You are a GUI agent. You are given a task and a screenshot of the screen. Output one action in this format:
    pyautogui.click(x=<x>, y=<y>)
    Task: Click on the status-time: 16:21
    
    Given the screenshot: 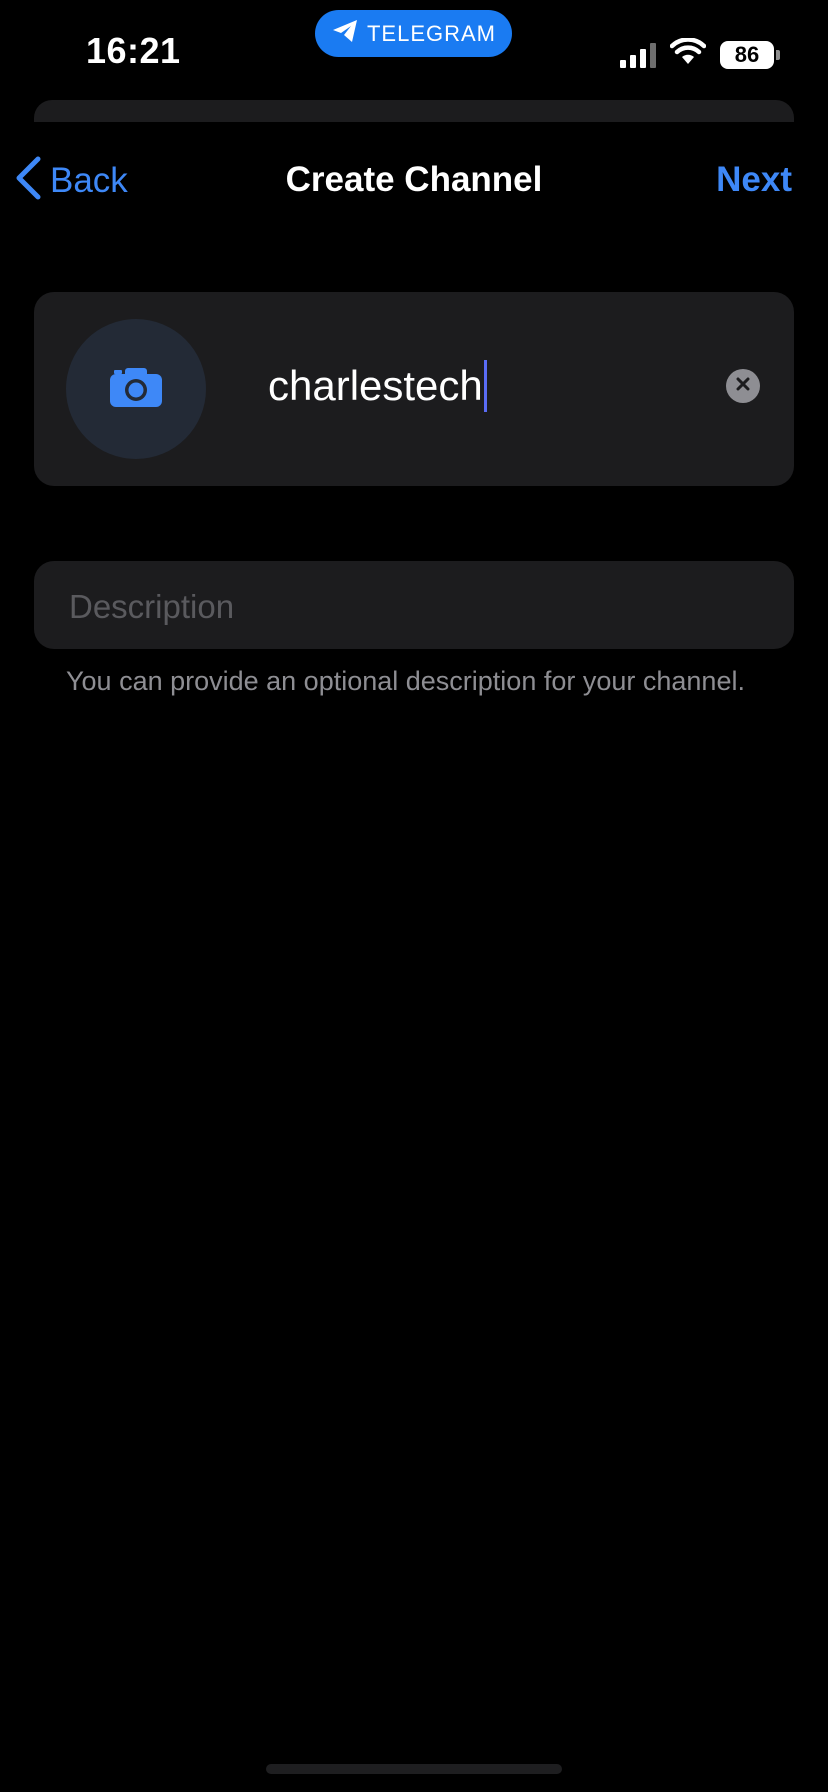 What is the action you would take?
    pyautogui.click(x=133, y=50)
    